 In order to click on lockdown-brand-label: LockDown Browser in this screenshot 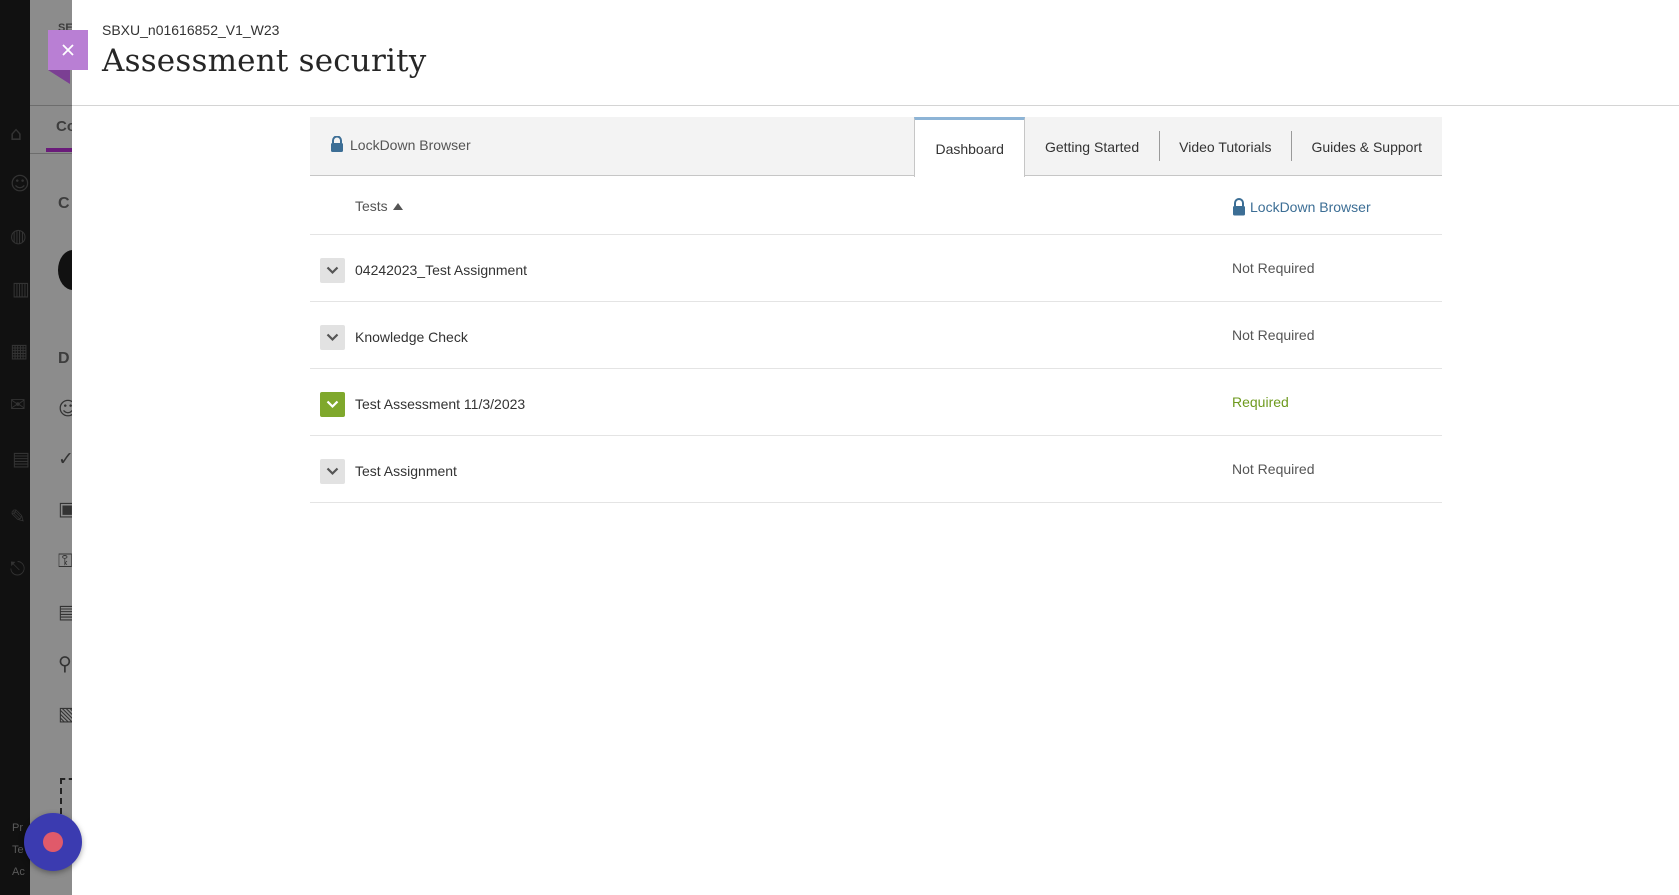, I will do `click(410, 144)`.